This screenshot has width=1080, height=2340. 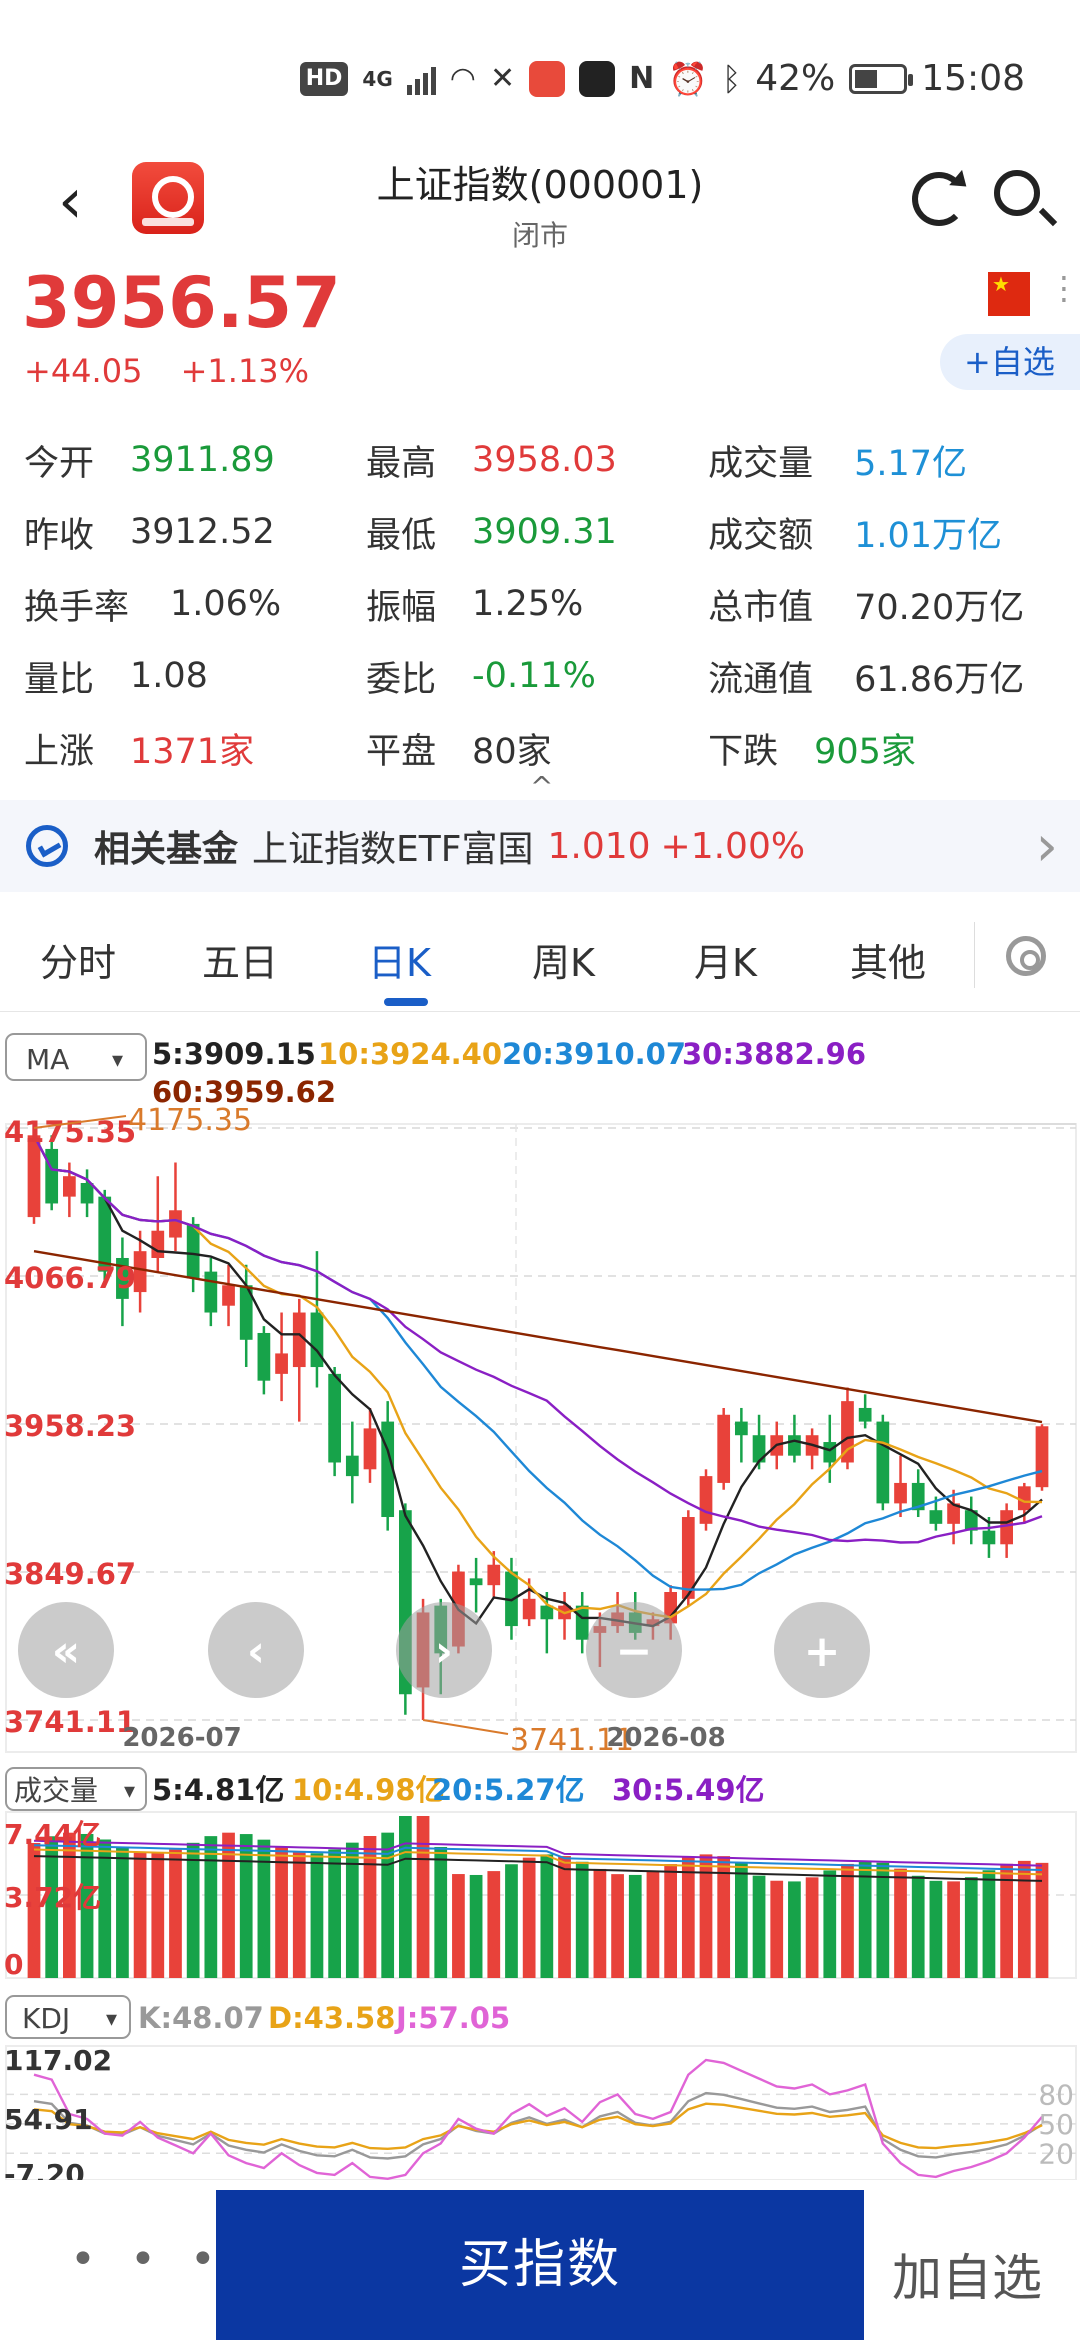 I want to click on period-tabs: 分时 五日 日K 周K 月K 其他, so click(x=540, y=957).